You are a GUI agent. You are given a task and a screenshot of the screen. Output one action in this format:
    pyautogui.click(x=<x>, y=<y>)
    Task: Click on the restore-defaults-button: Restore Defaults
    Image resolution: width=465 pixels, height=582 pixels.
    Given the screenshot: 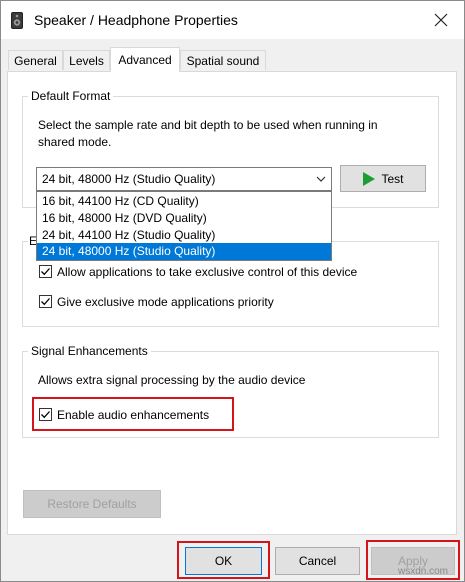 What is the action you would take?
    pyautogui.click(x=92, y=504)
    